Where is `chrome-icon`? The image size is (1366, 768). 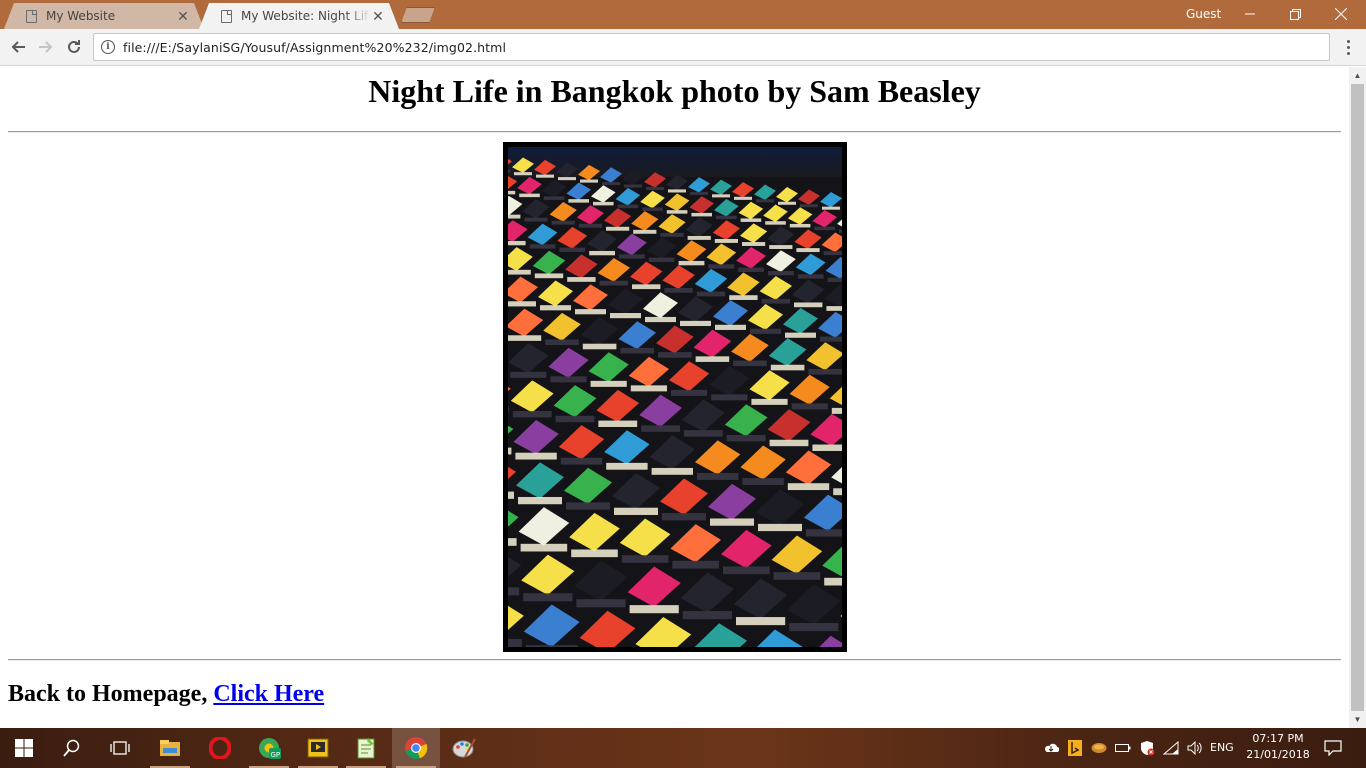 chrome-icon is located at coordinates (416, 748).